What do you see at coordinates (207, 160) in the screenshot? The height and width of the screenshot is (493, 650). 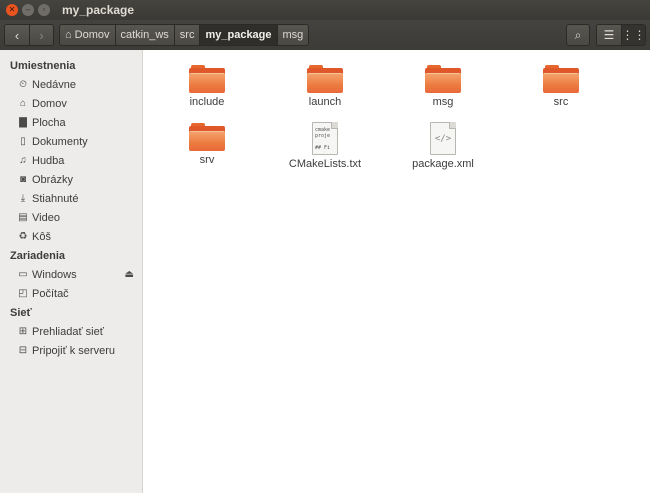 I see `file-name: srv` at bounding box center [207, 160].